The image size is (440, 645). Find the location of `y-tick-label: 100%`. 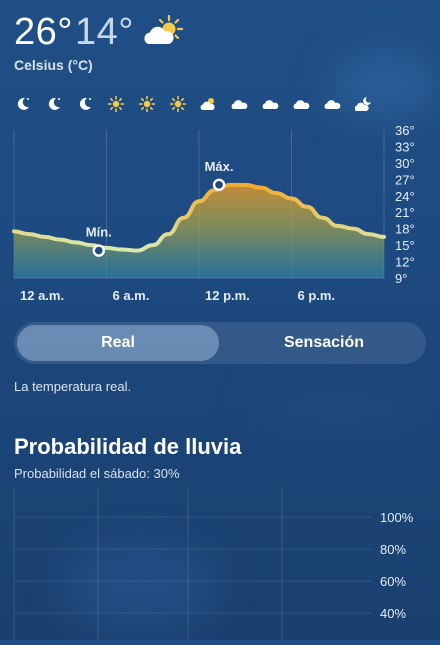

y-tick-label: 100% is located at coordinates (397, 517).